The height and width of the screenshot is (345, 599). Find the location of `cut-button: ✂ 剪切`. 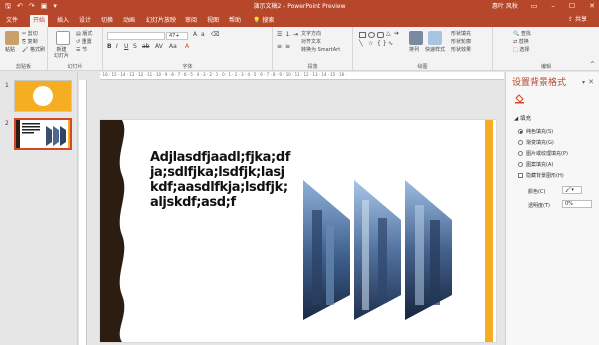

cut-button: ✂ 剪切 is located at coordinates (30, 34).